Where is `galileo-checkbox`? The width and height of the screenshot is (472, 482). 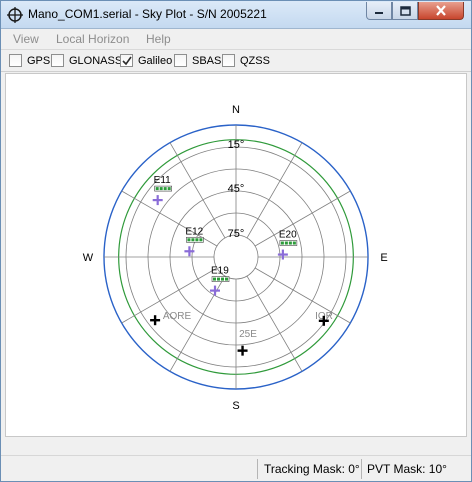
galileo-checkbox is located at coordinates (126, 60).